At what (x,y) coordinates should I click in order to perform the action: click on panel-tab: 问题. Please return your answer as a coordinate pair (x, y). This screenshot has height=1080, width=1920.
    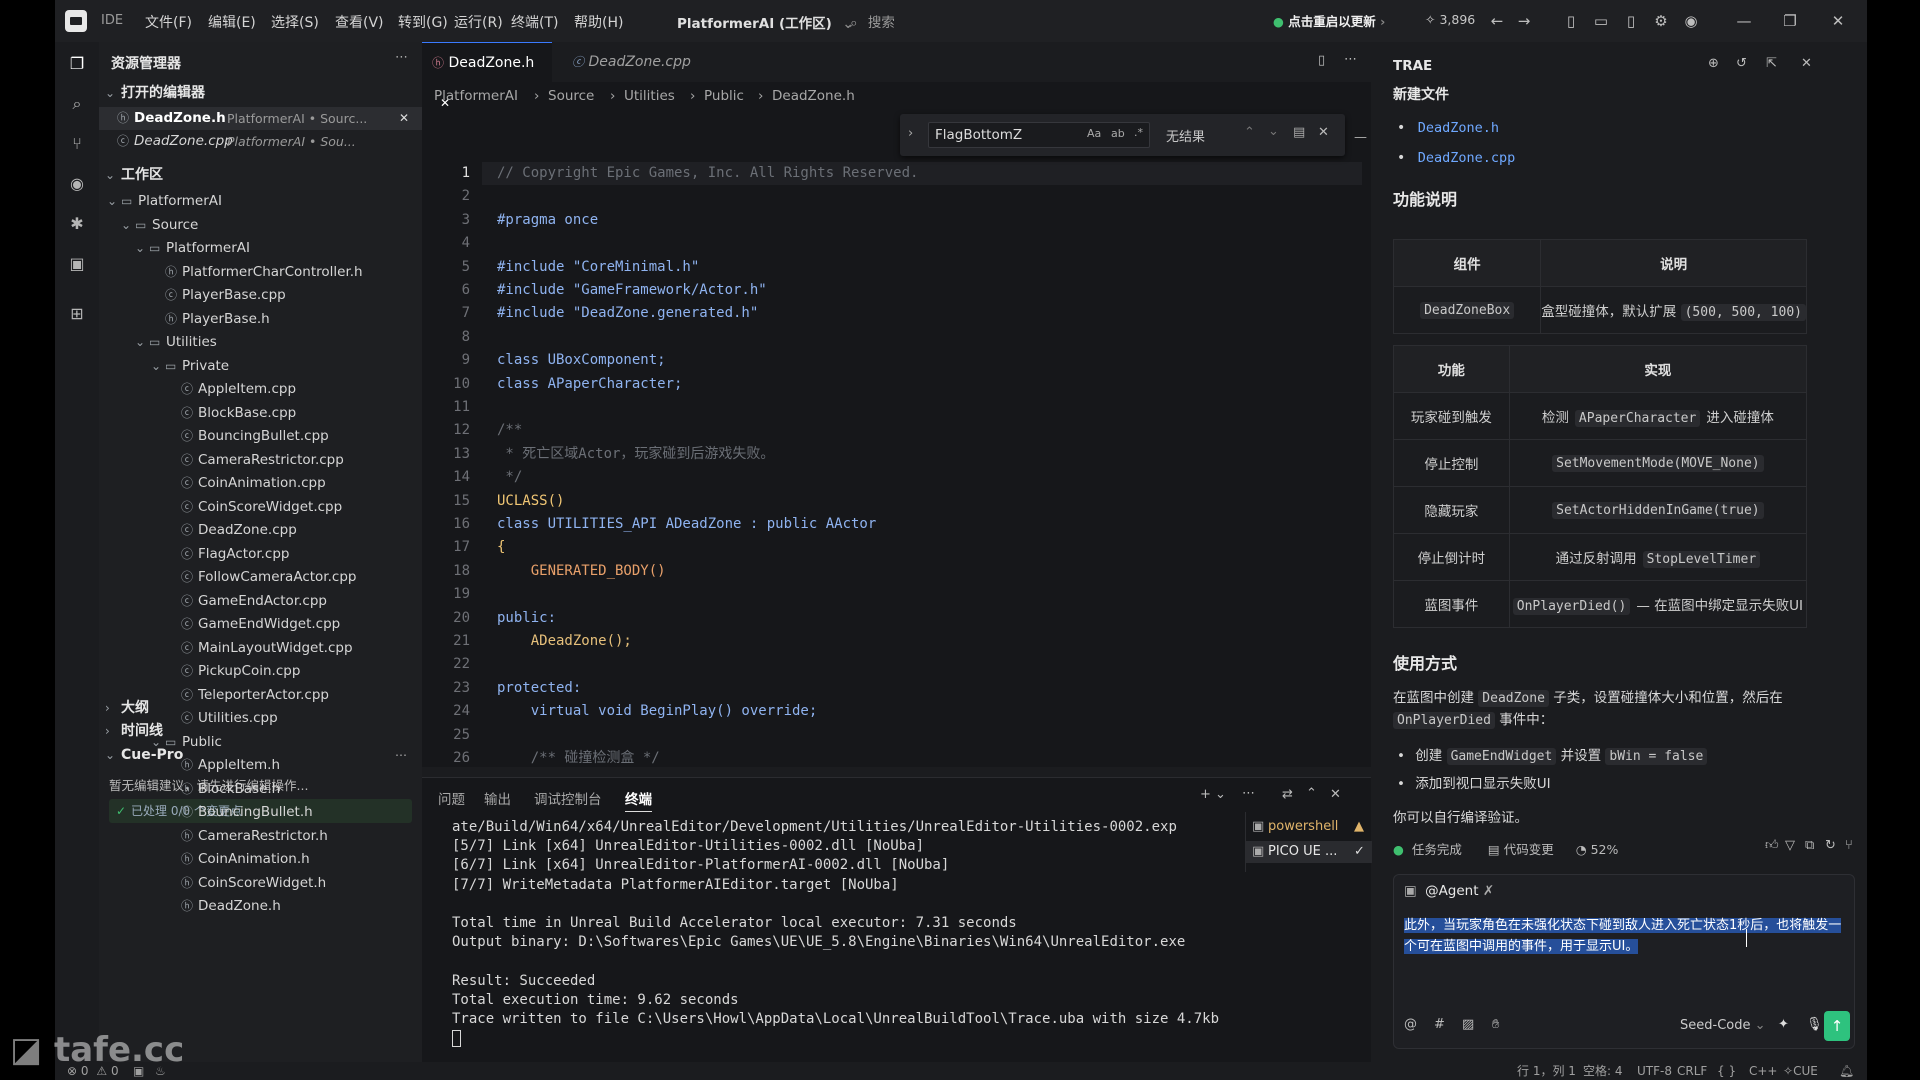
    Looking at the image, I should click on (451, 798).